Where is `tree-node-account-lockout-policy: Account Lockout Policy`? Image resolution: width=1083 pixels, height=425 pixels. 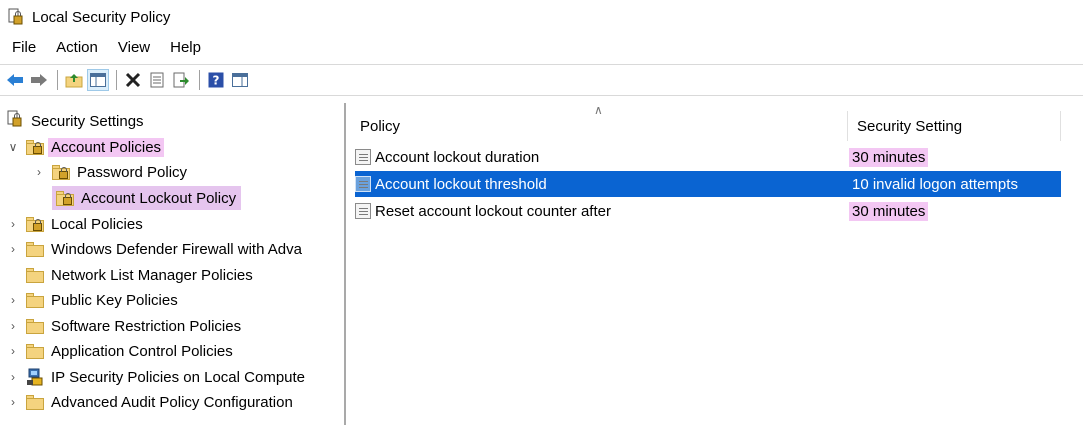
tree-node-account-lockout-policy: Account Lockout Policy is located at coordinates (147, 198).